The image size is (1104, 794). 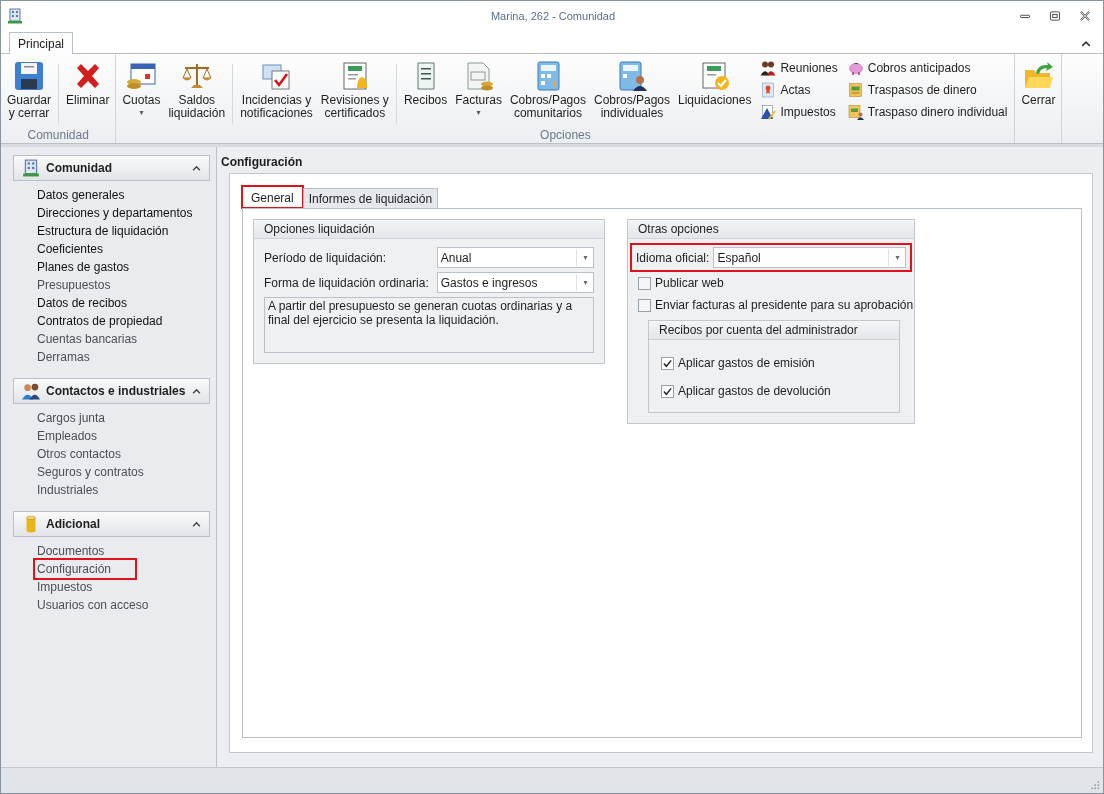 I want to click on ribbon-tab: Principal, so click(x=41, y=43).